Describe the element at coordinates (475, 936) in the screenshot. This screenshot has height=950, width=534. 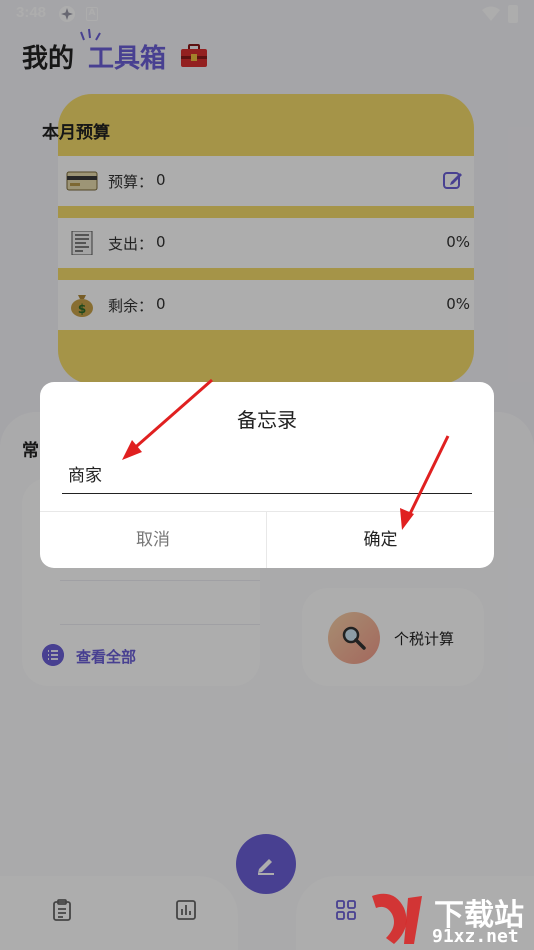
I see `watermark-url: 91xz.net` at that location.